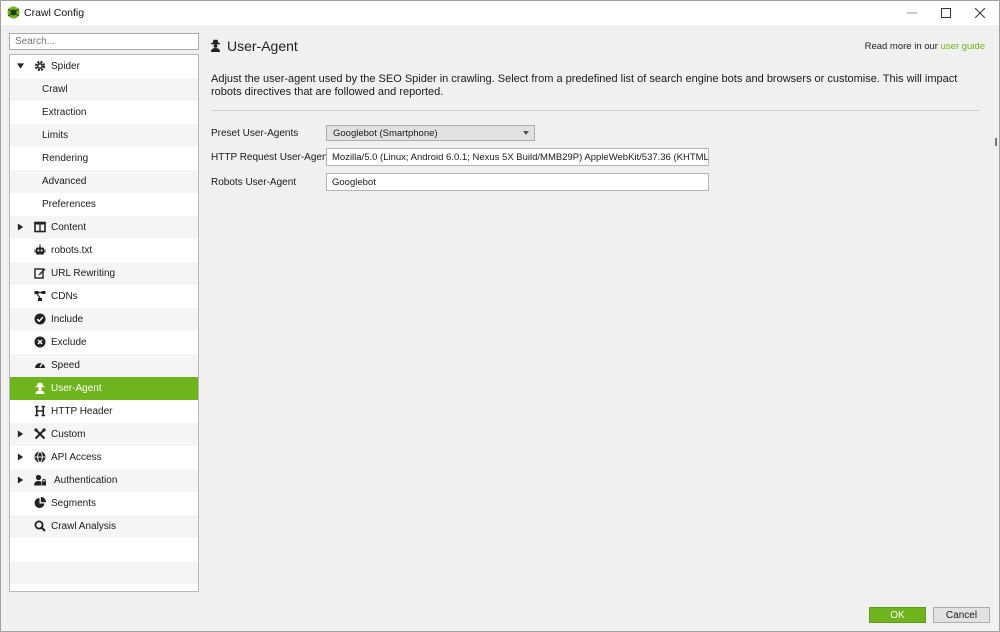  What do you see at coordinates (20, 66) in the screenshot?
I see `expanded-arrow-icon` at bounding box center [20, 66].